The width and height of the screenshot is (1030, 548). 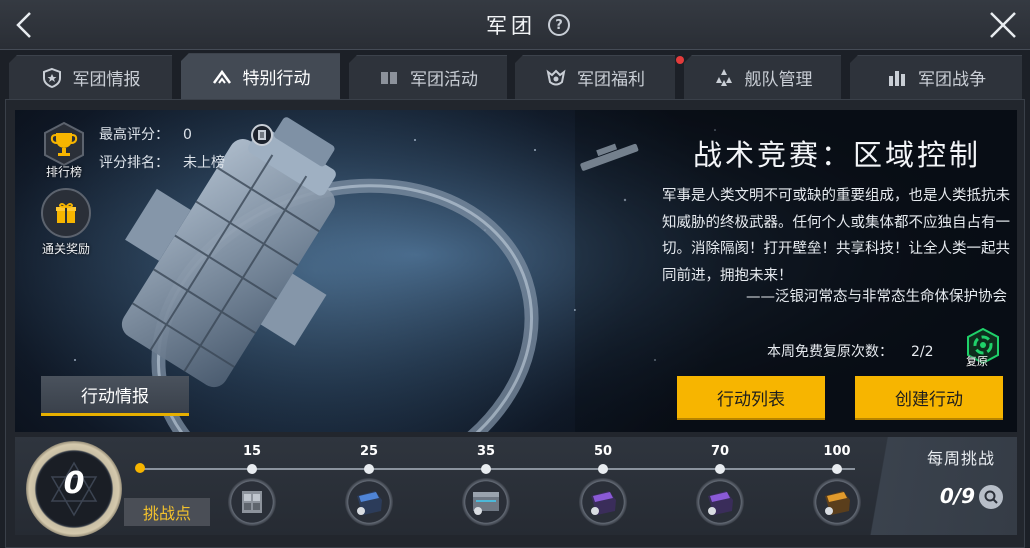 I want to click on gold-module-icon, so click(x=837, y=503).